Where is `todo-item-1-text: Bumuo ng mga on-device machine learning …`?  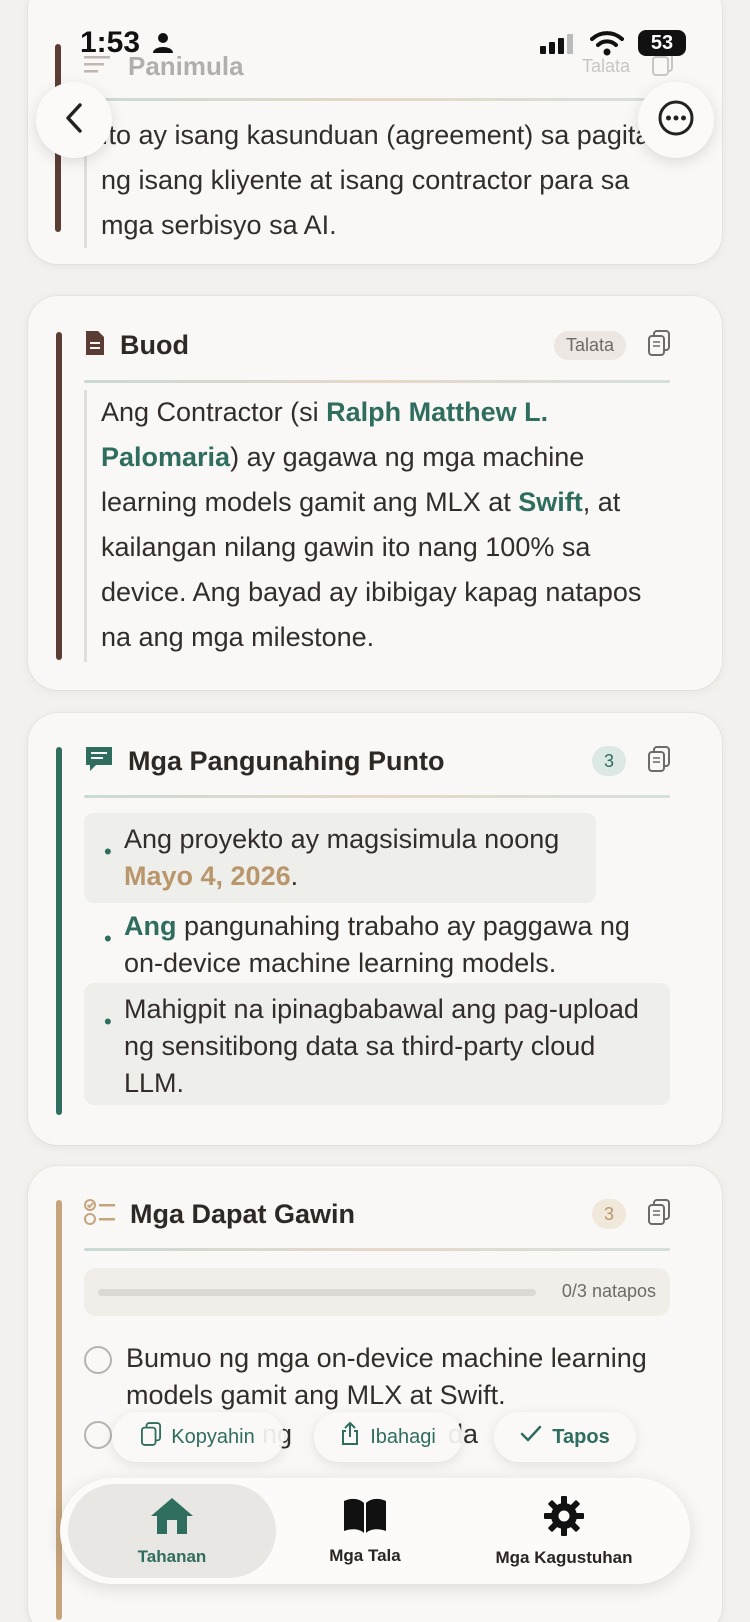 todo-item-1-text: Bumuo ng mga on-device machine learning … is located at coordinates (386, 1376).